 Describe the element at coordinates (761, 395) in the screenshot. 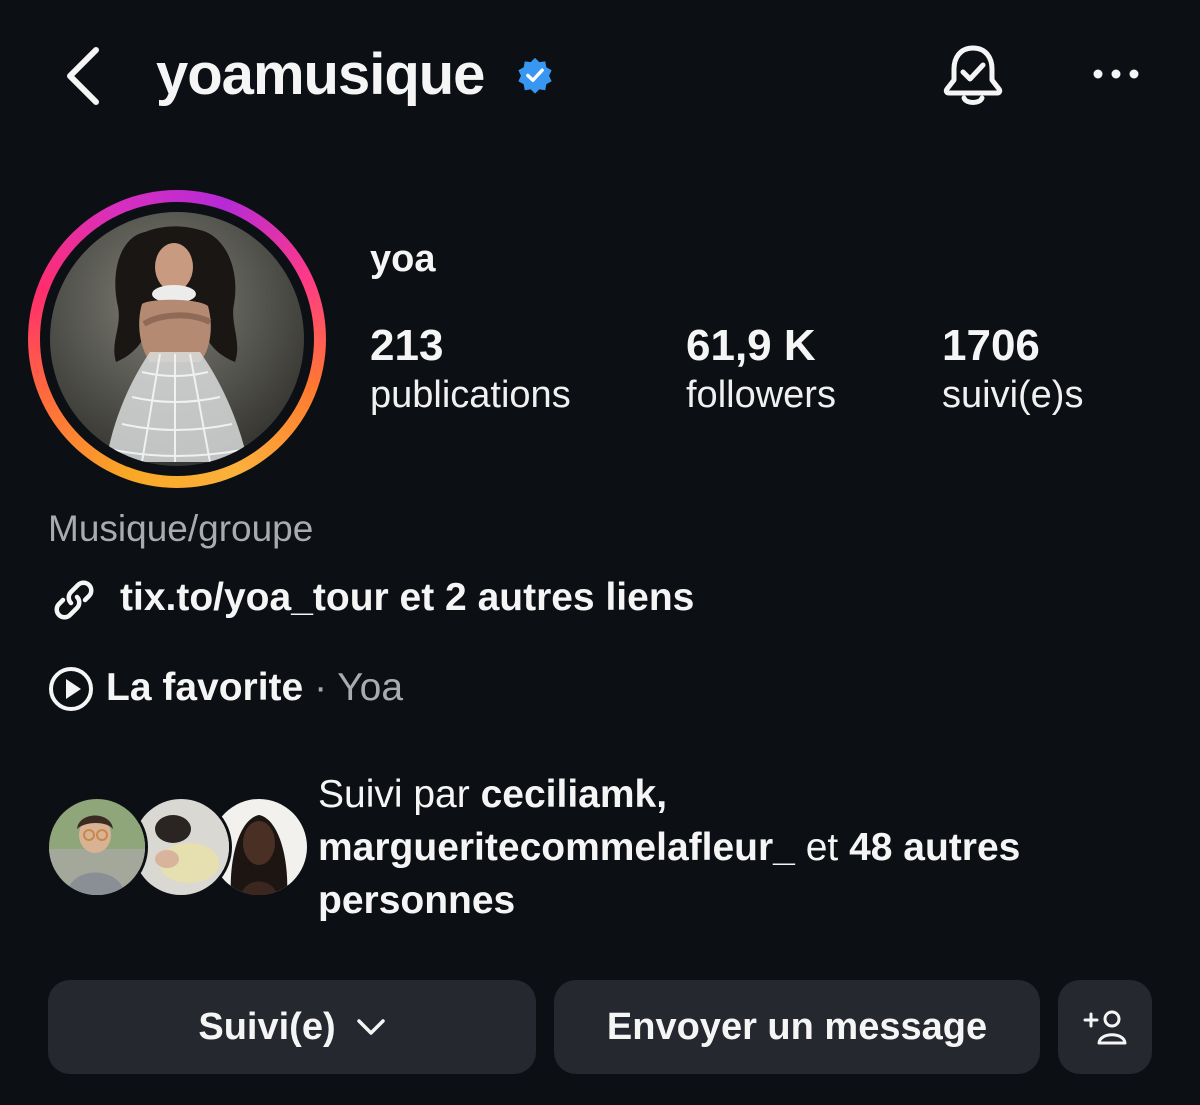

I see `stat-followers-label: followers` at that location.